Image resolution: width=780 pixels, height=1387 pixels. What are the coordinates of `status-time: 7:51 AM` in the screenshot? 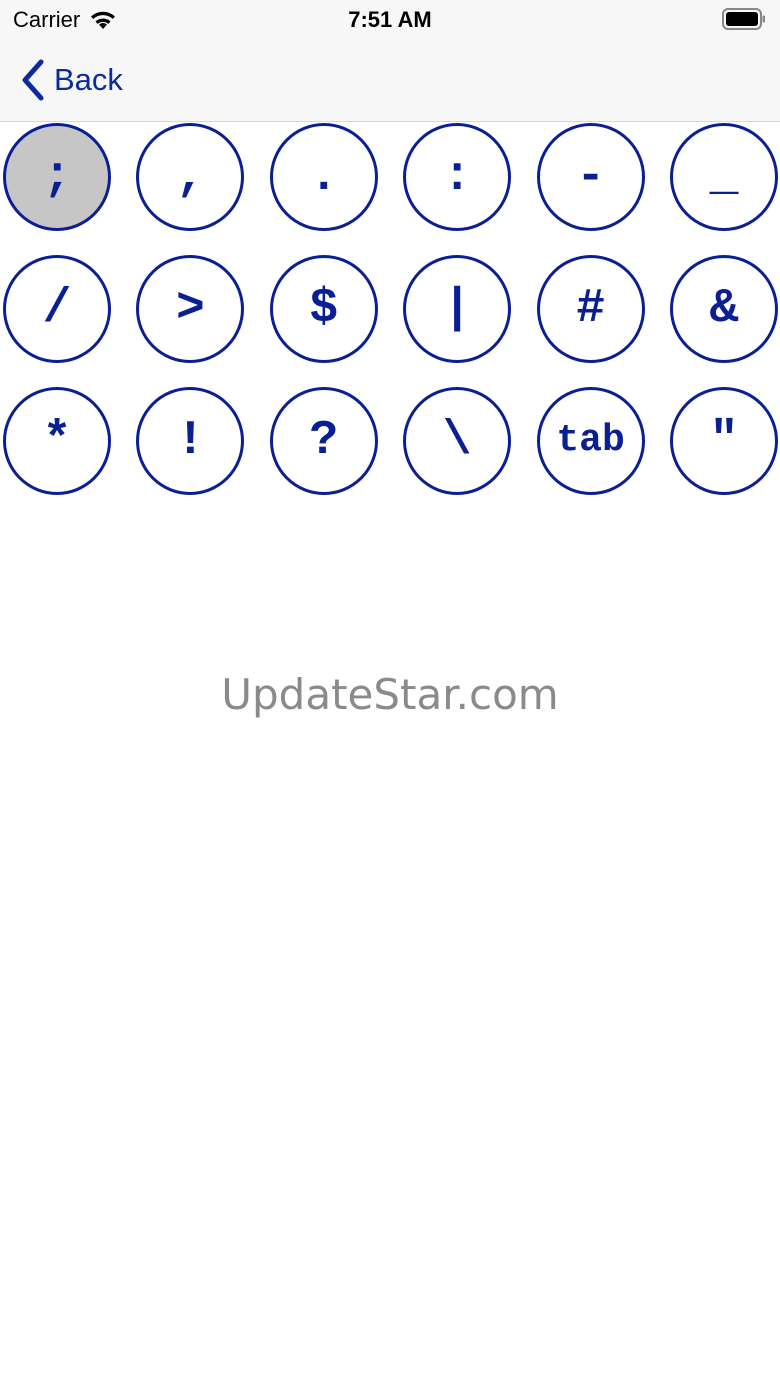 It's located at (390, 19).